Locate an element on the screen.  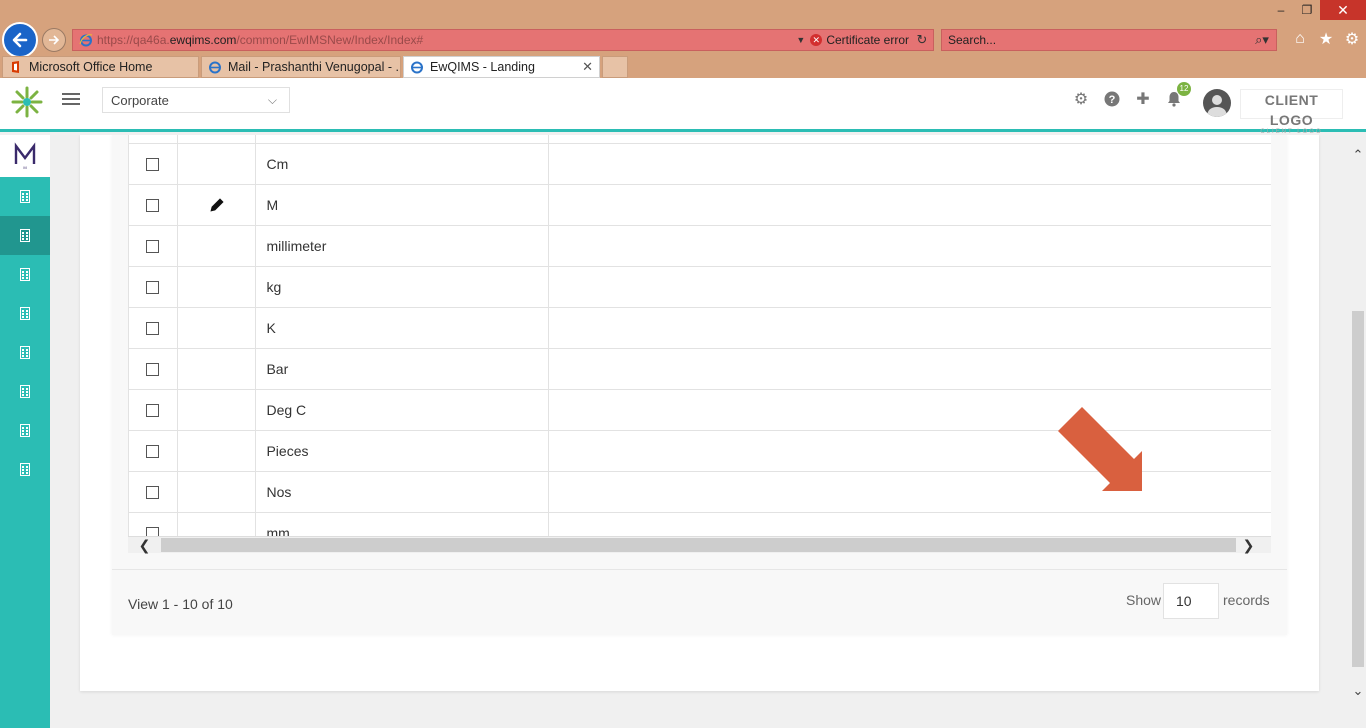
unit-name-cell: mm is located at coordinates (402, 524).